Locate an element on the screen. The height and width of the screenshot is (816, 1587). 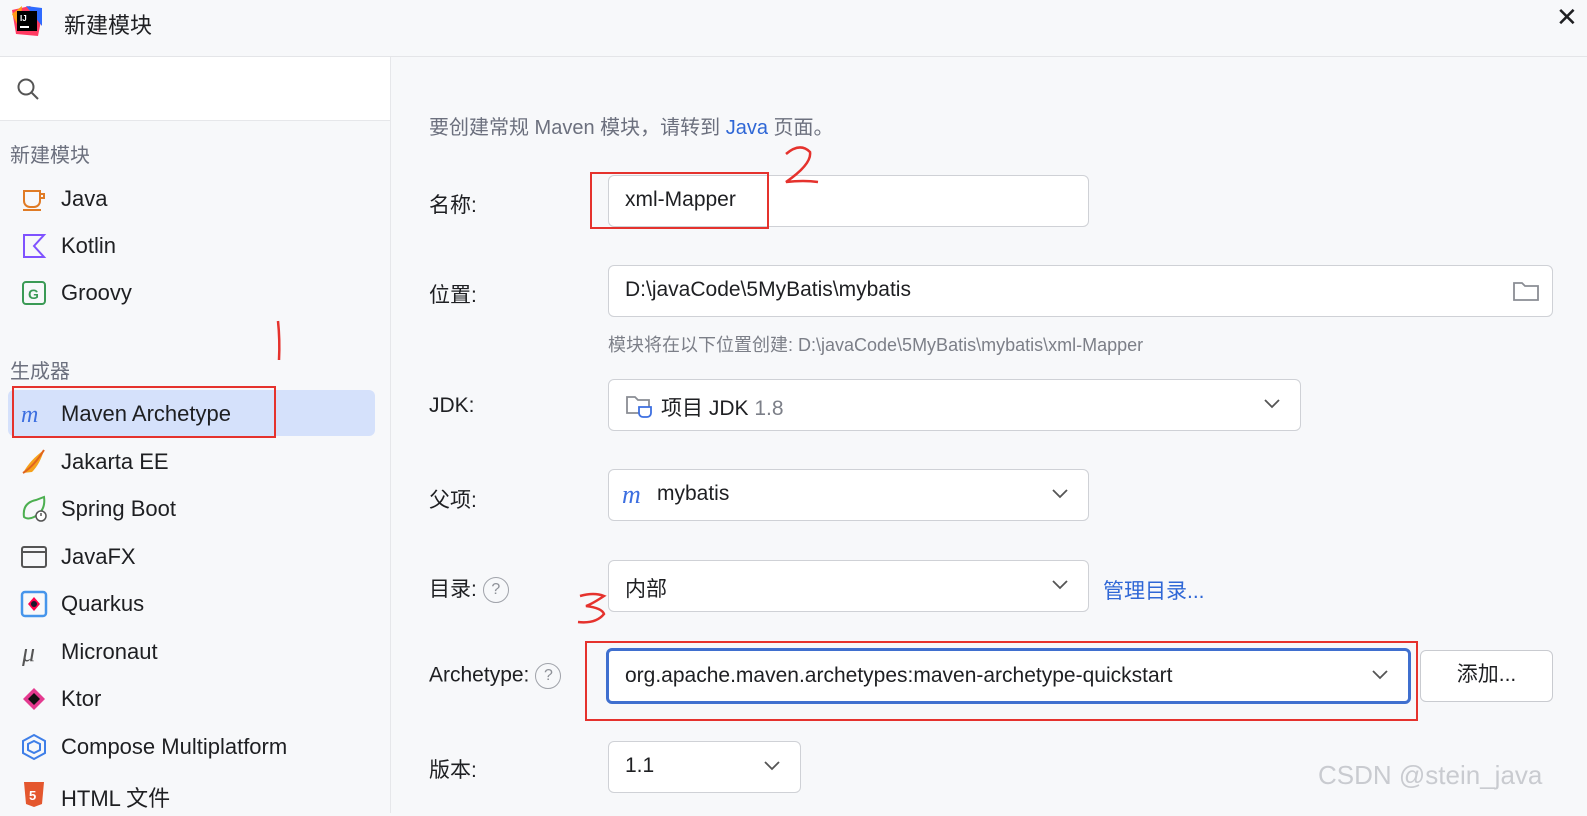
jdk-label: JDK: is located at coordinates (452, 405).